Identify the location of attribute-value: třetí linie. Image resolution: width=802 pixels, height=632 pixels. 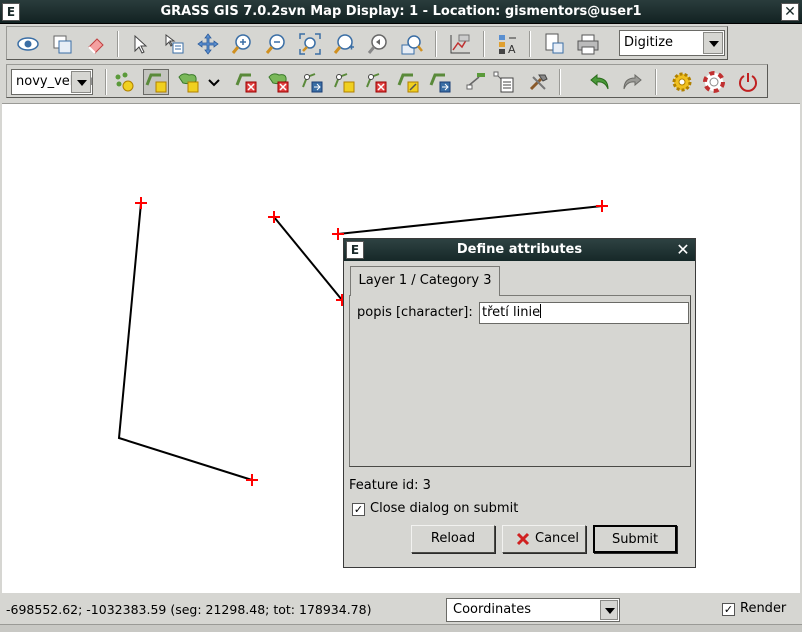
(511, 312).